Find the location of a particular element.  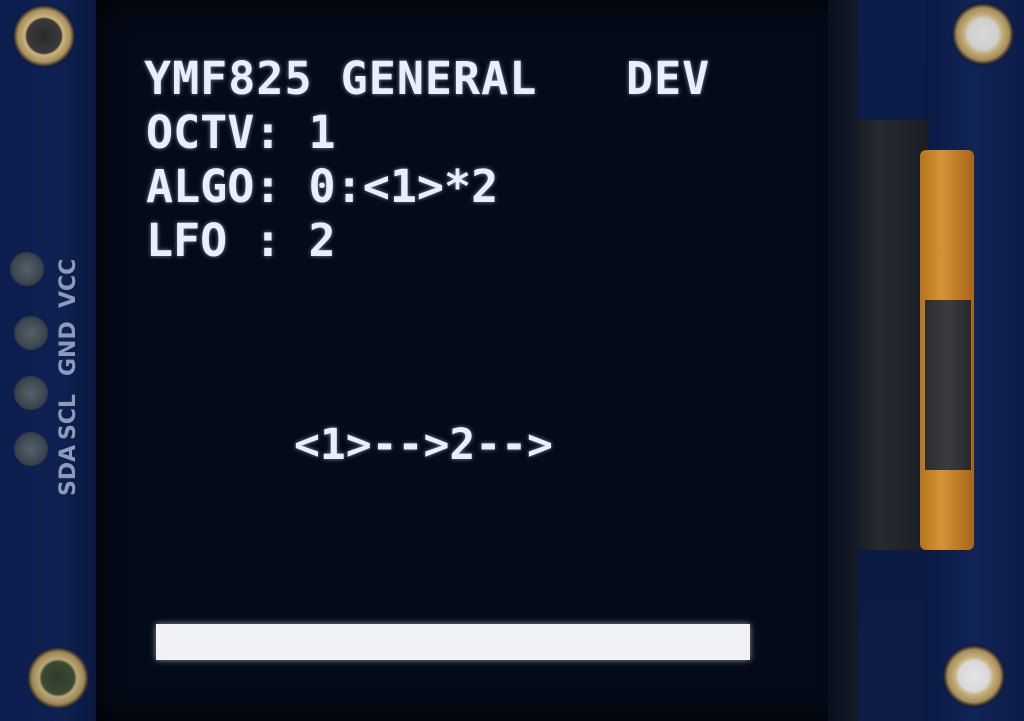

mounting-hole-top-left is located at coordinates (44, 36).